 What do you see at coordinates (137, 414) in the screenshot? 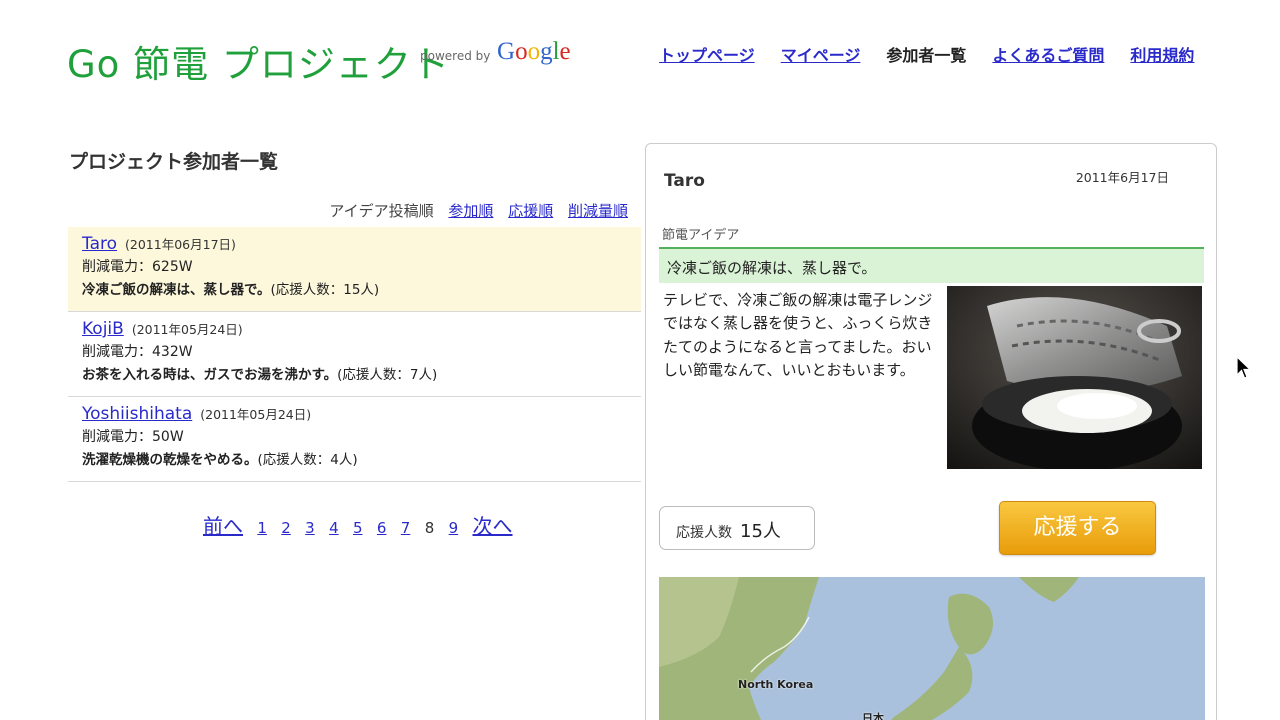
I see `participant-name-link: Yoshiishihata` at bounding box center [137, 414].